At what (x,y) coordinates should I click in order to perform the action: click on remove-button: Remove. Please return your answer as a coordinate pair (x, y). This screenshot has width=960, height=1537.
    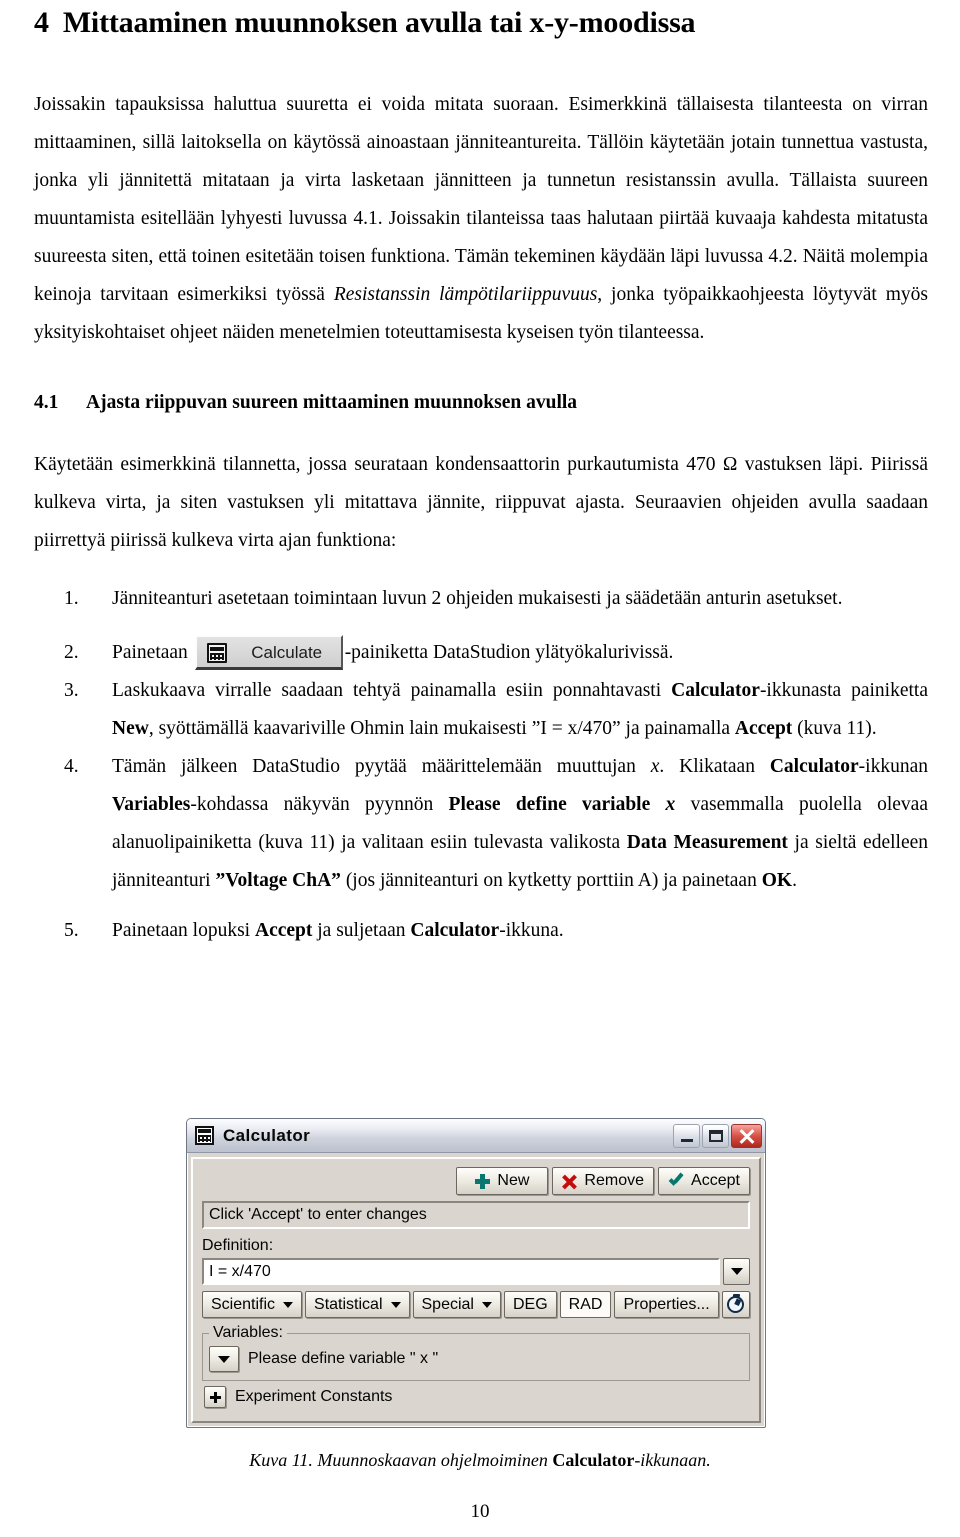
    Looking at the image, I should click on (603, 1181).